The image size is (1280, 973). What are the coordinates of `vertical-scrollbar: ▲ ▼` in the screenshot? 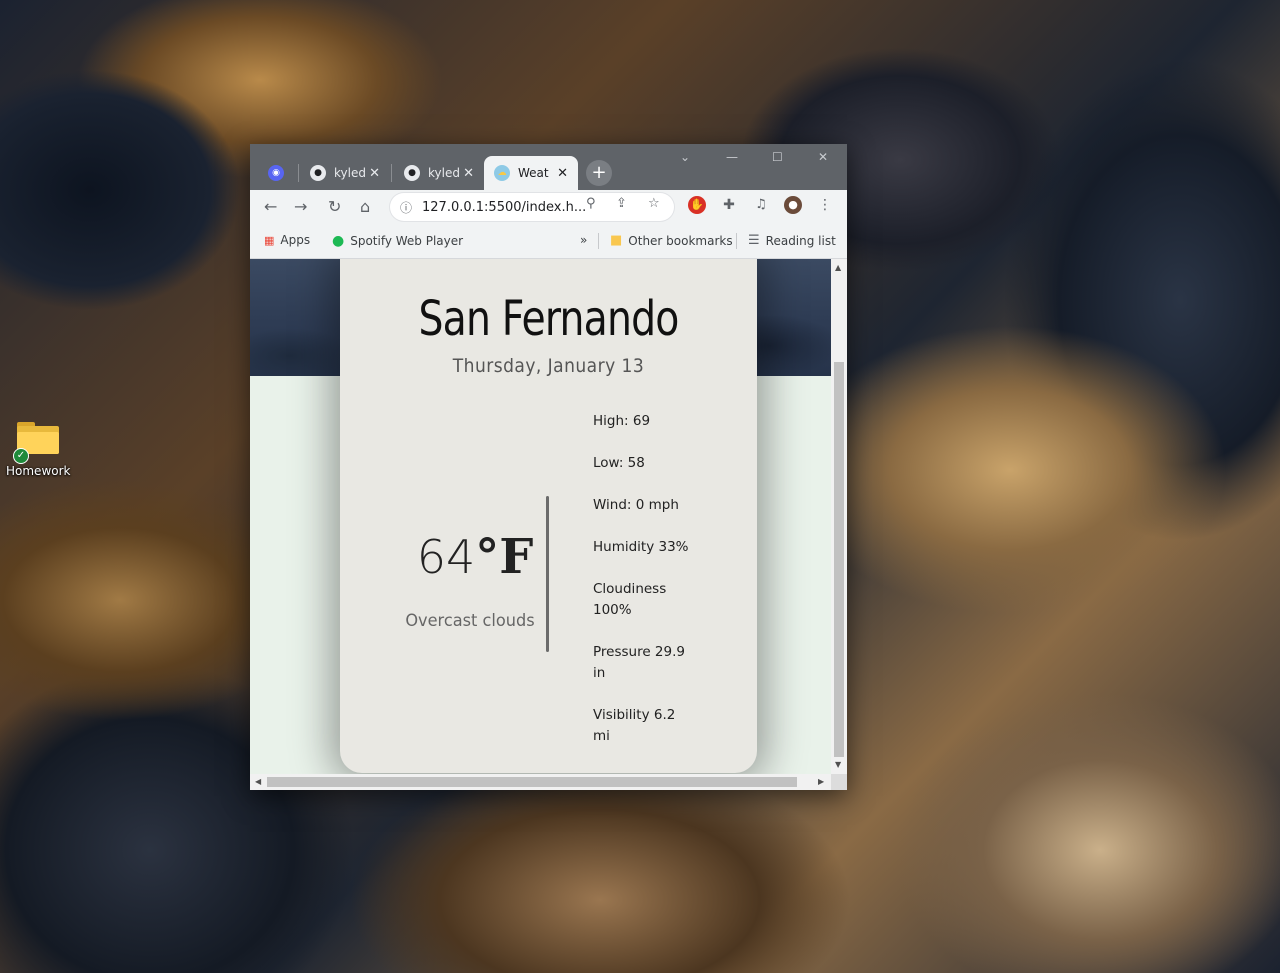 It's located at (839, 516).